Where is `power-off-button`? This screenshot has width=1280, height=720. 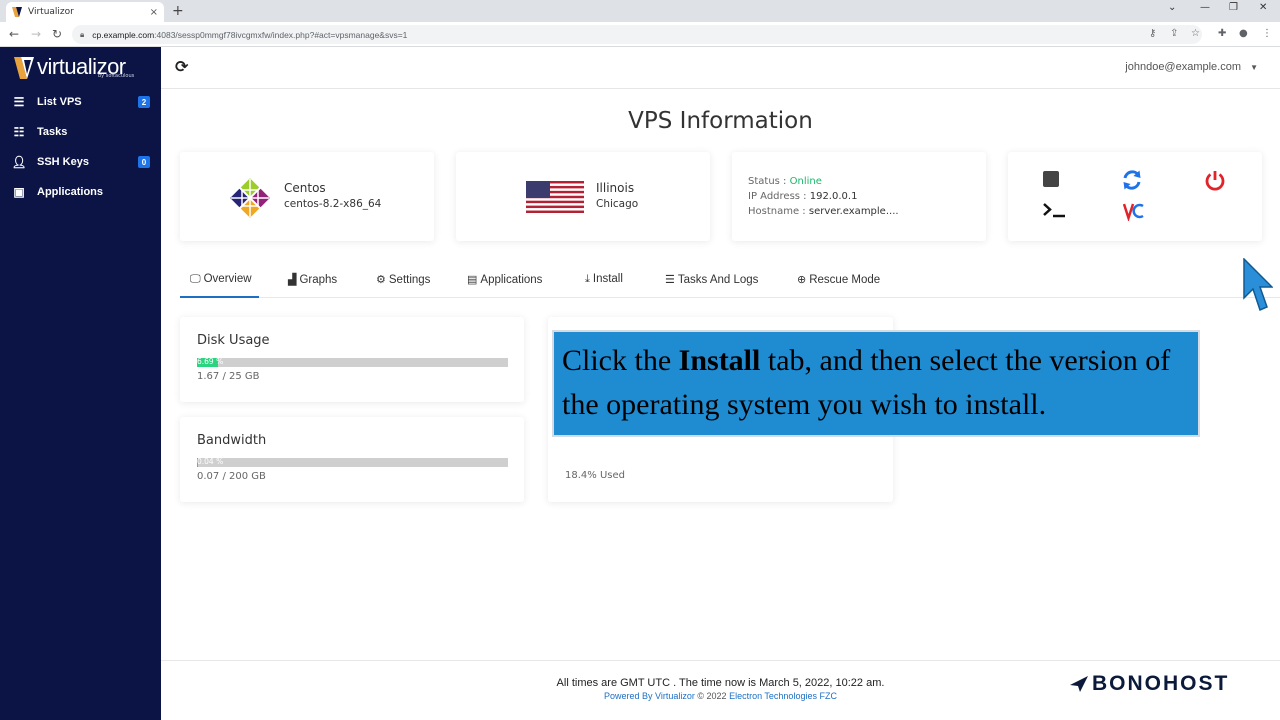
power-off-button is located at coordinates (1215, 182).